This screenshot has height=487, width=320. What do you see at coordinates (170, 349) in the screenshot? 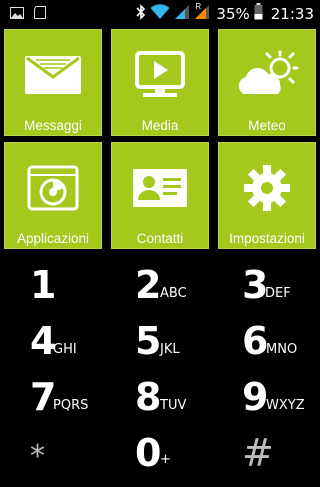
I see `key-letters: JKL` at bounding box center [170, 349].